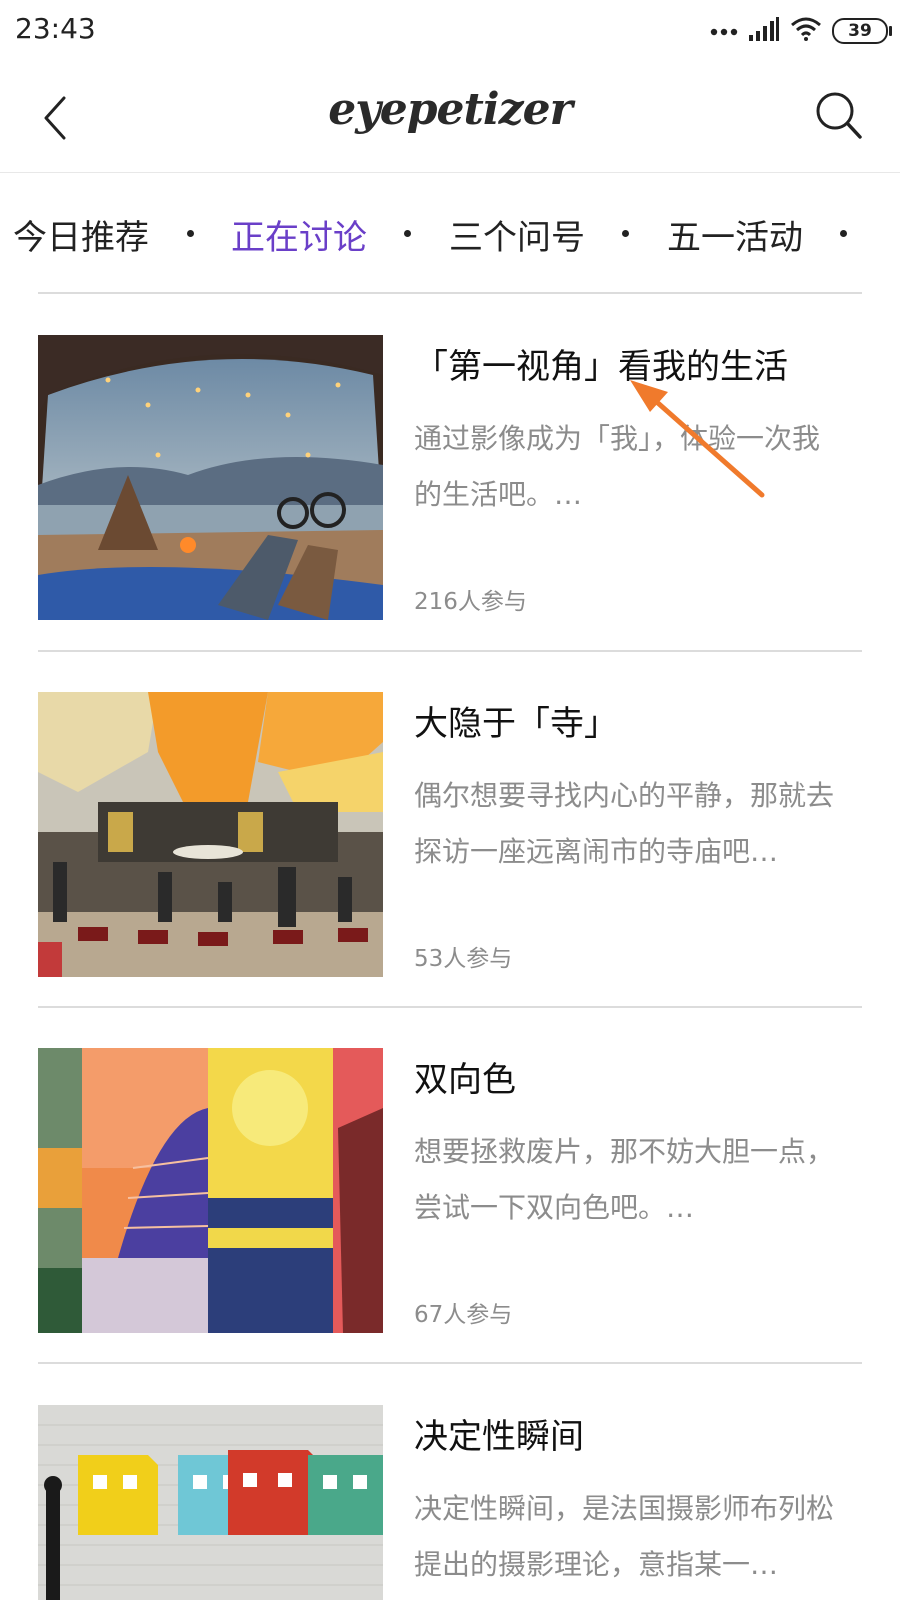 Image resolution: width=900 pixels, height=1600 pixels. Describe the element at coordinates (517, 234) in the screenshot. I see `tab-three-questions: 三个问号` at that location.